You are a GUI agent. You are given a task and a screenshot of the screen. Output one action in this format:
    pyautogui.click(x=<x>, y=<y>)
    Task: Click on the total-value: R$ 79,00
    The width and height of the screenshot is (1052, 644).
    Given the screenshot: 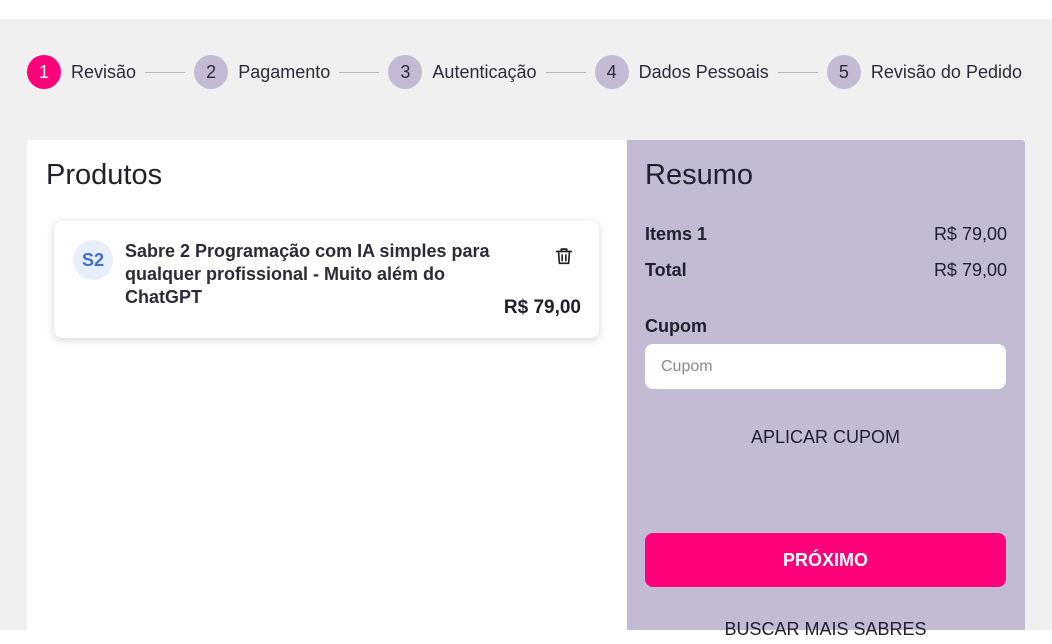 What is the action you would take?
    pyautogui.click(x=970, y=270)
    